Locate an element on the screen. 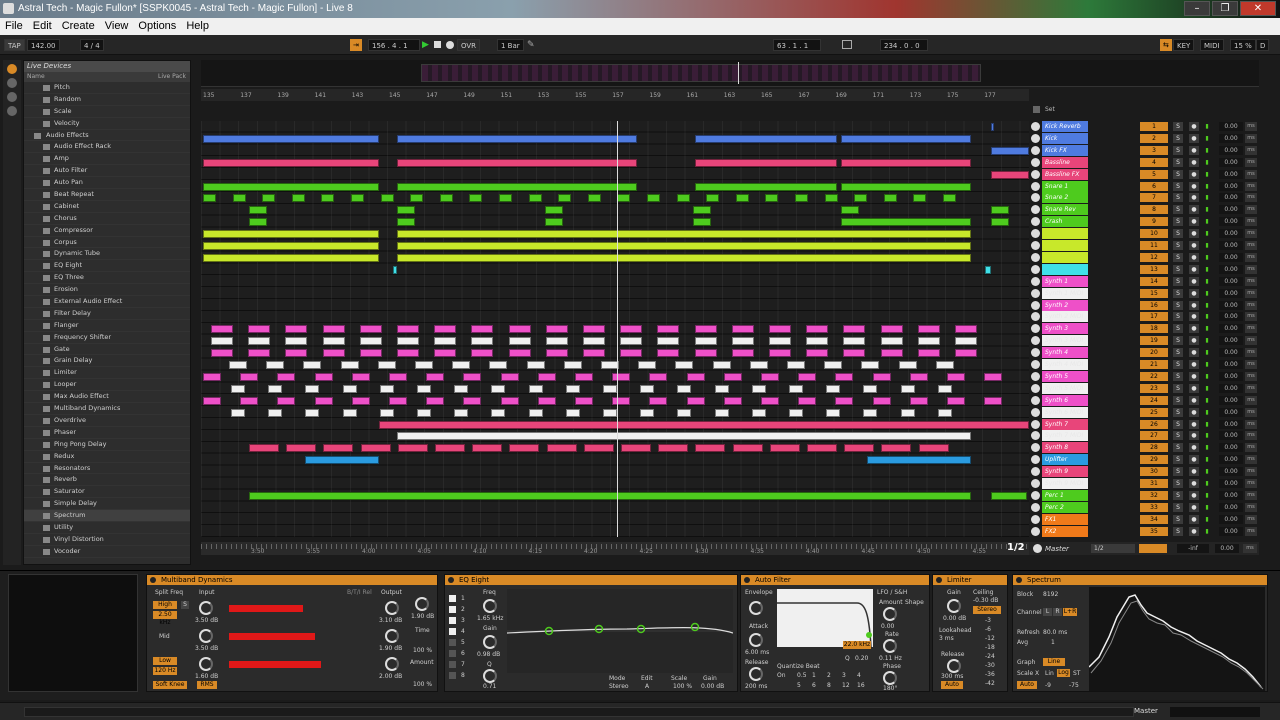  limiter-auto-button: Auto is located at coordinates (952, 685).